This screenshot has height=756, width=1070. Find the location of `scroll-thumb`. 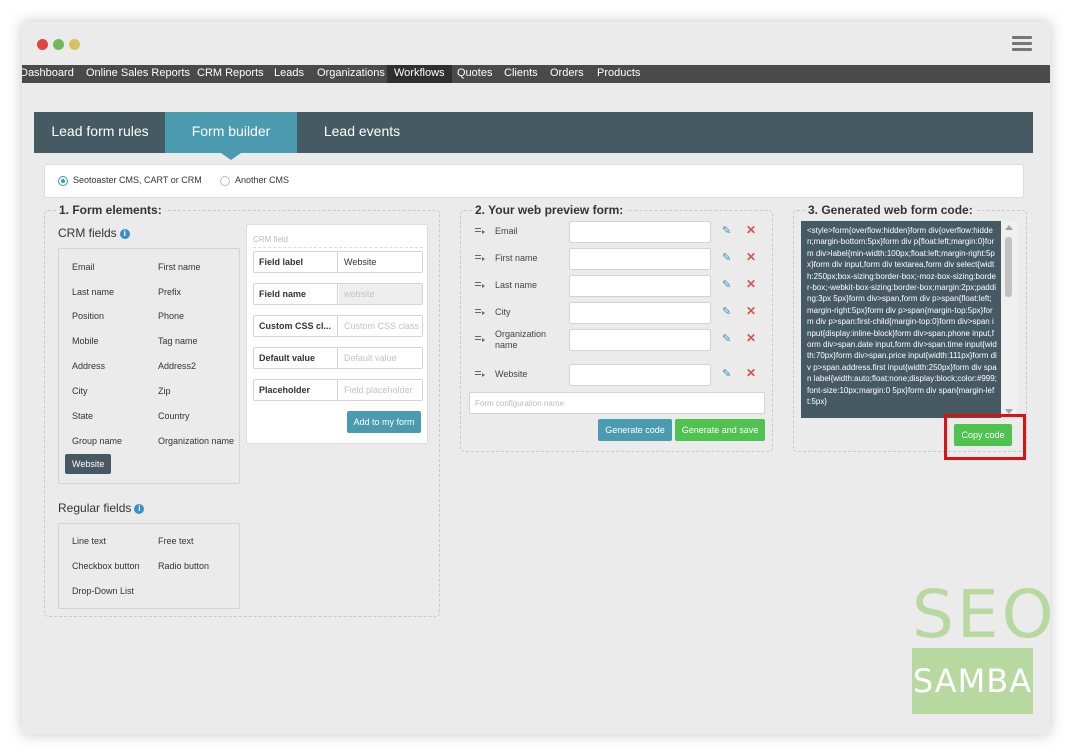

scroll-thumb is located at coordinates (1008, 267).